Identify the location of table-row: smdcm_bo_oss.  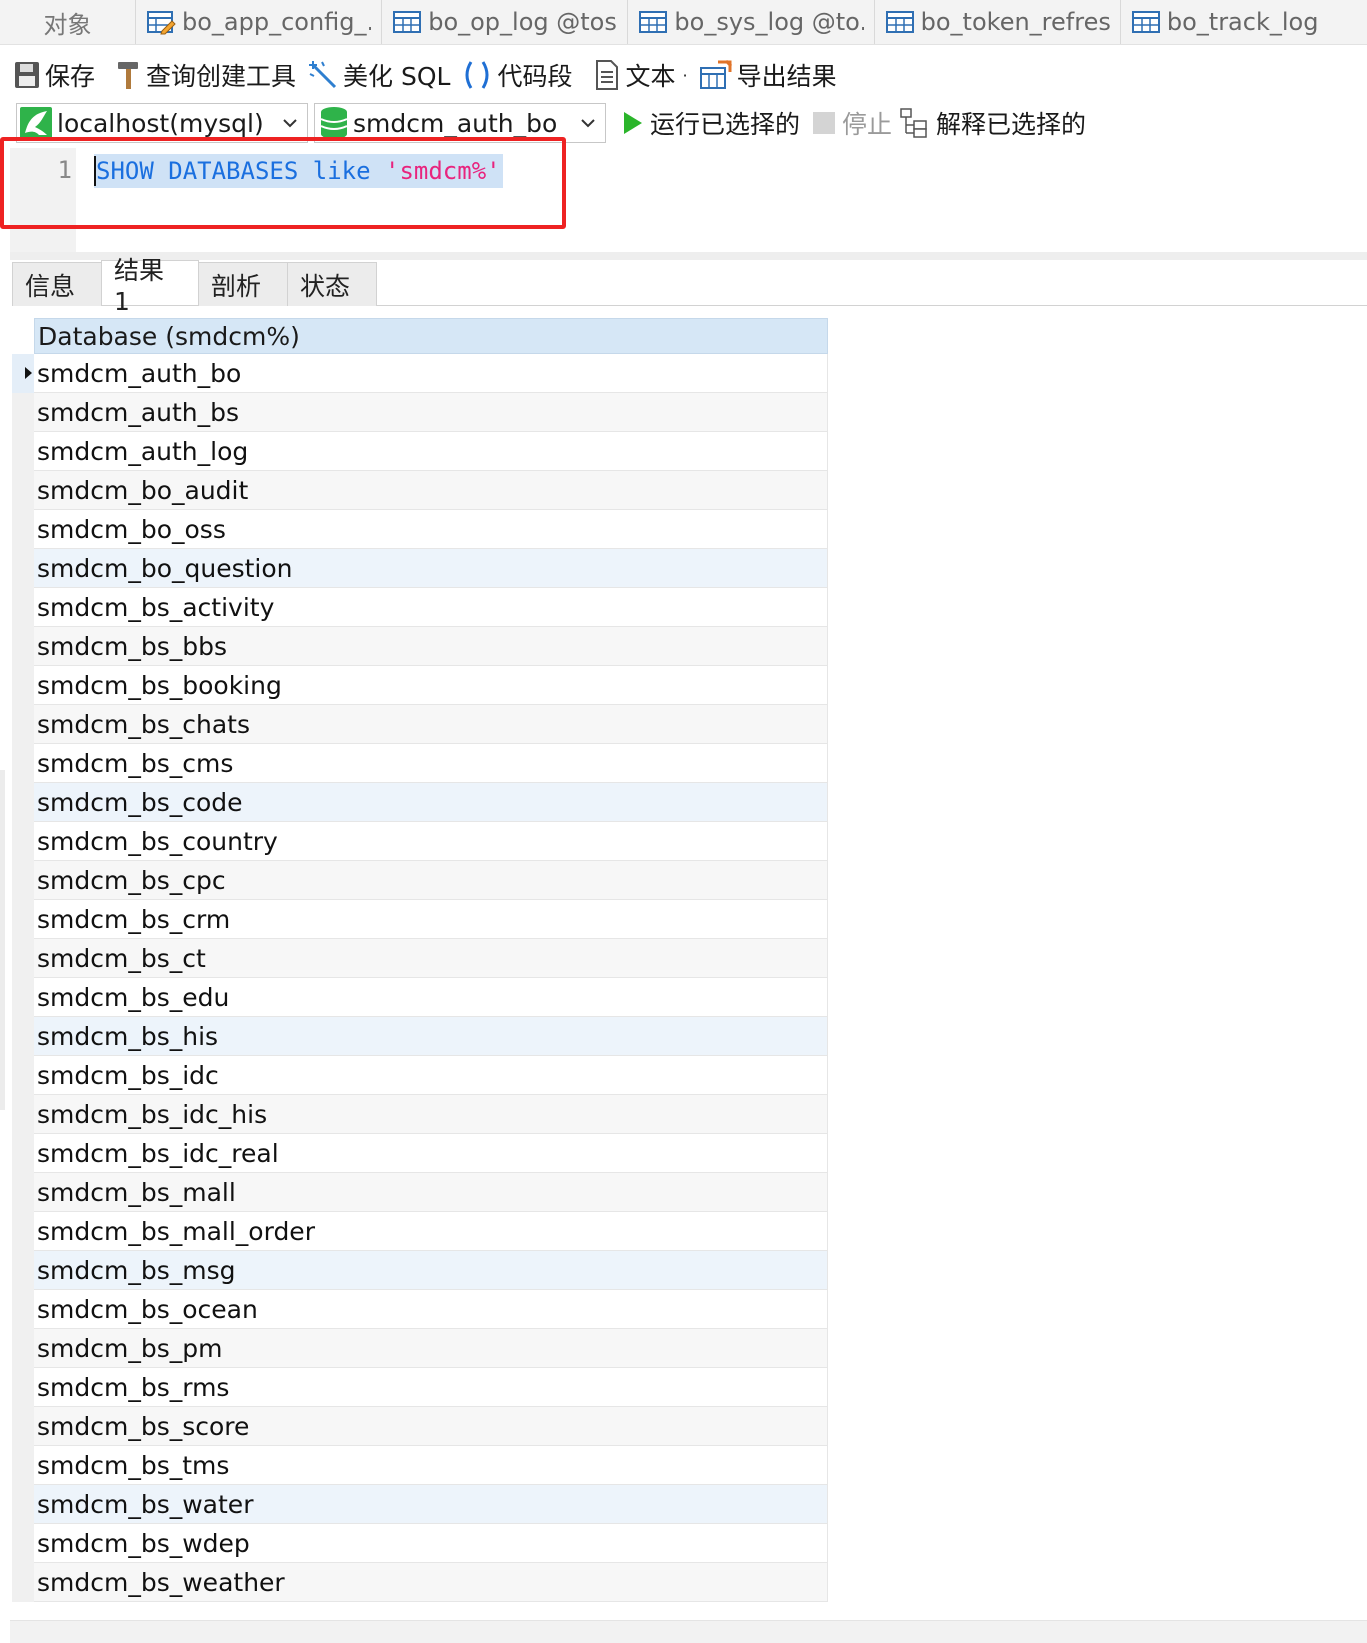
(420, 529).